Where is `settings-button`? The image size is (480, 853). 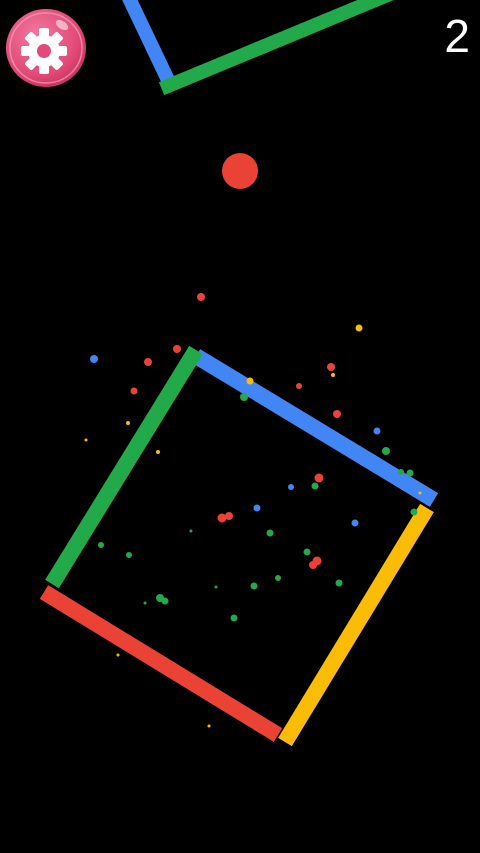
settings-button is located at coordinates (46, 48).